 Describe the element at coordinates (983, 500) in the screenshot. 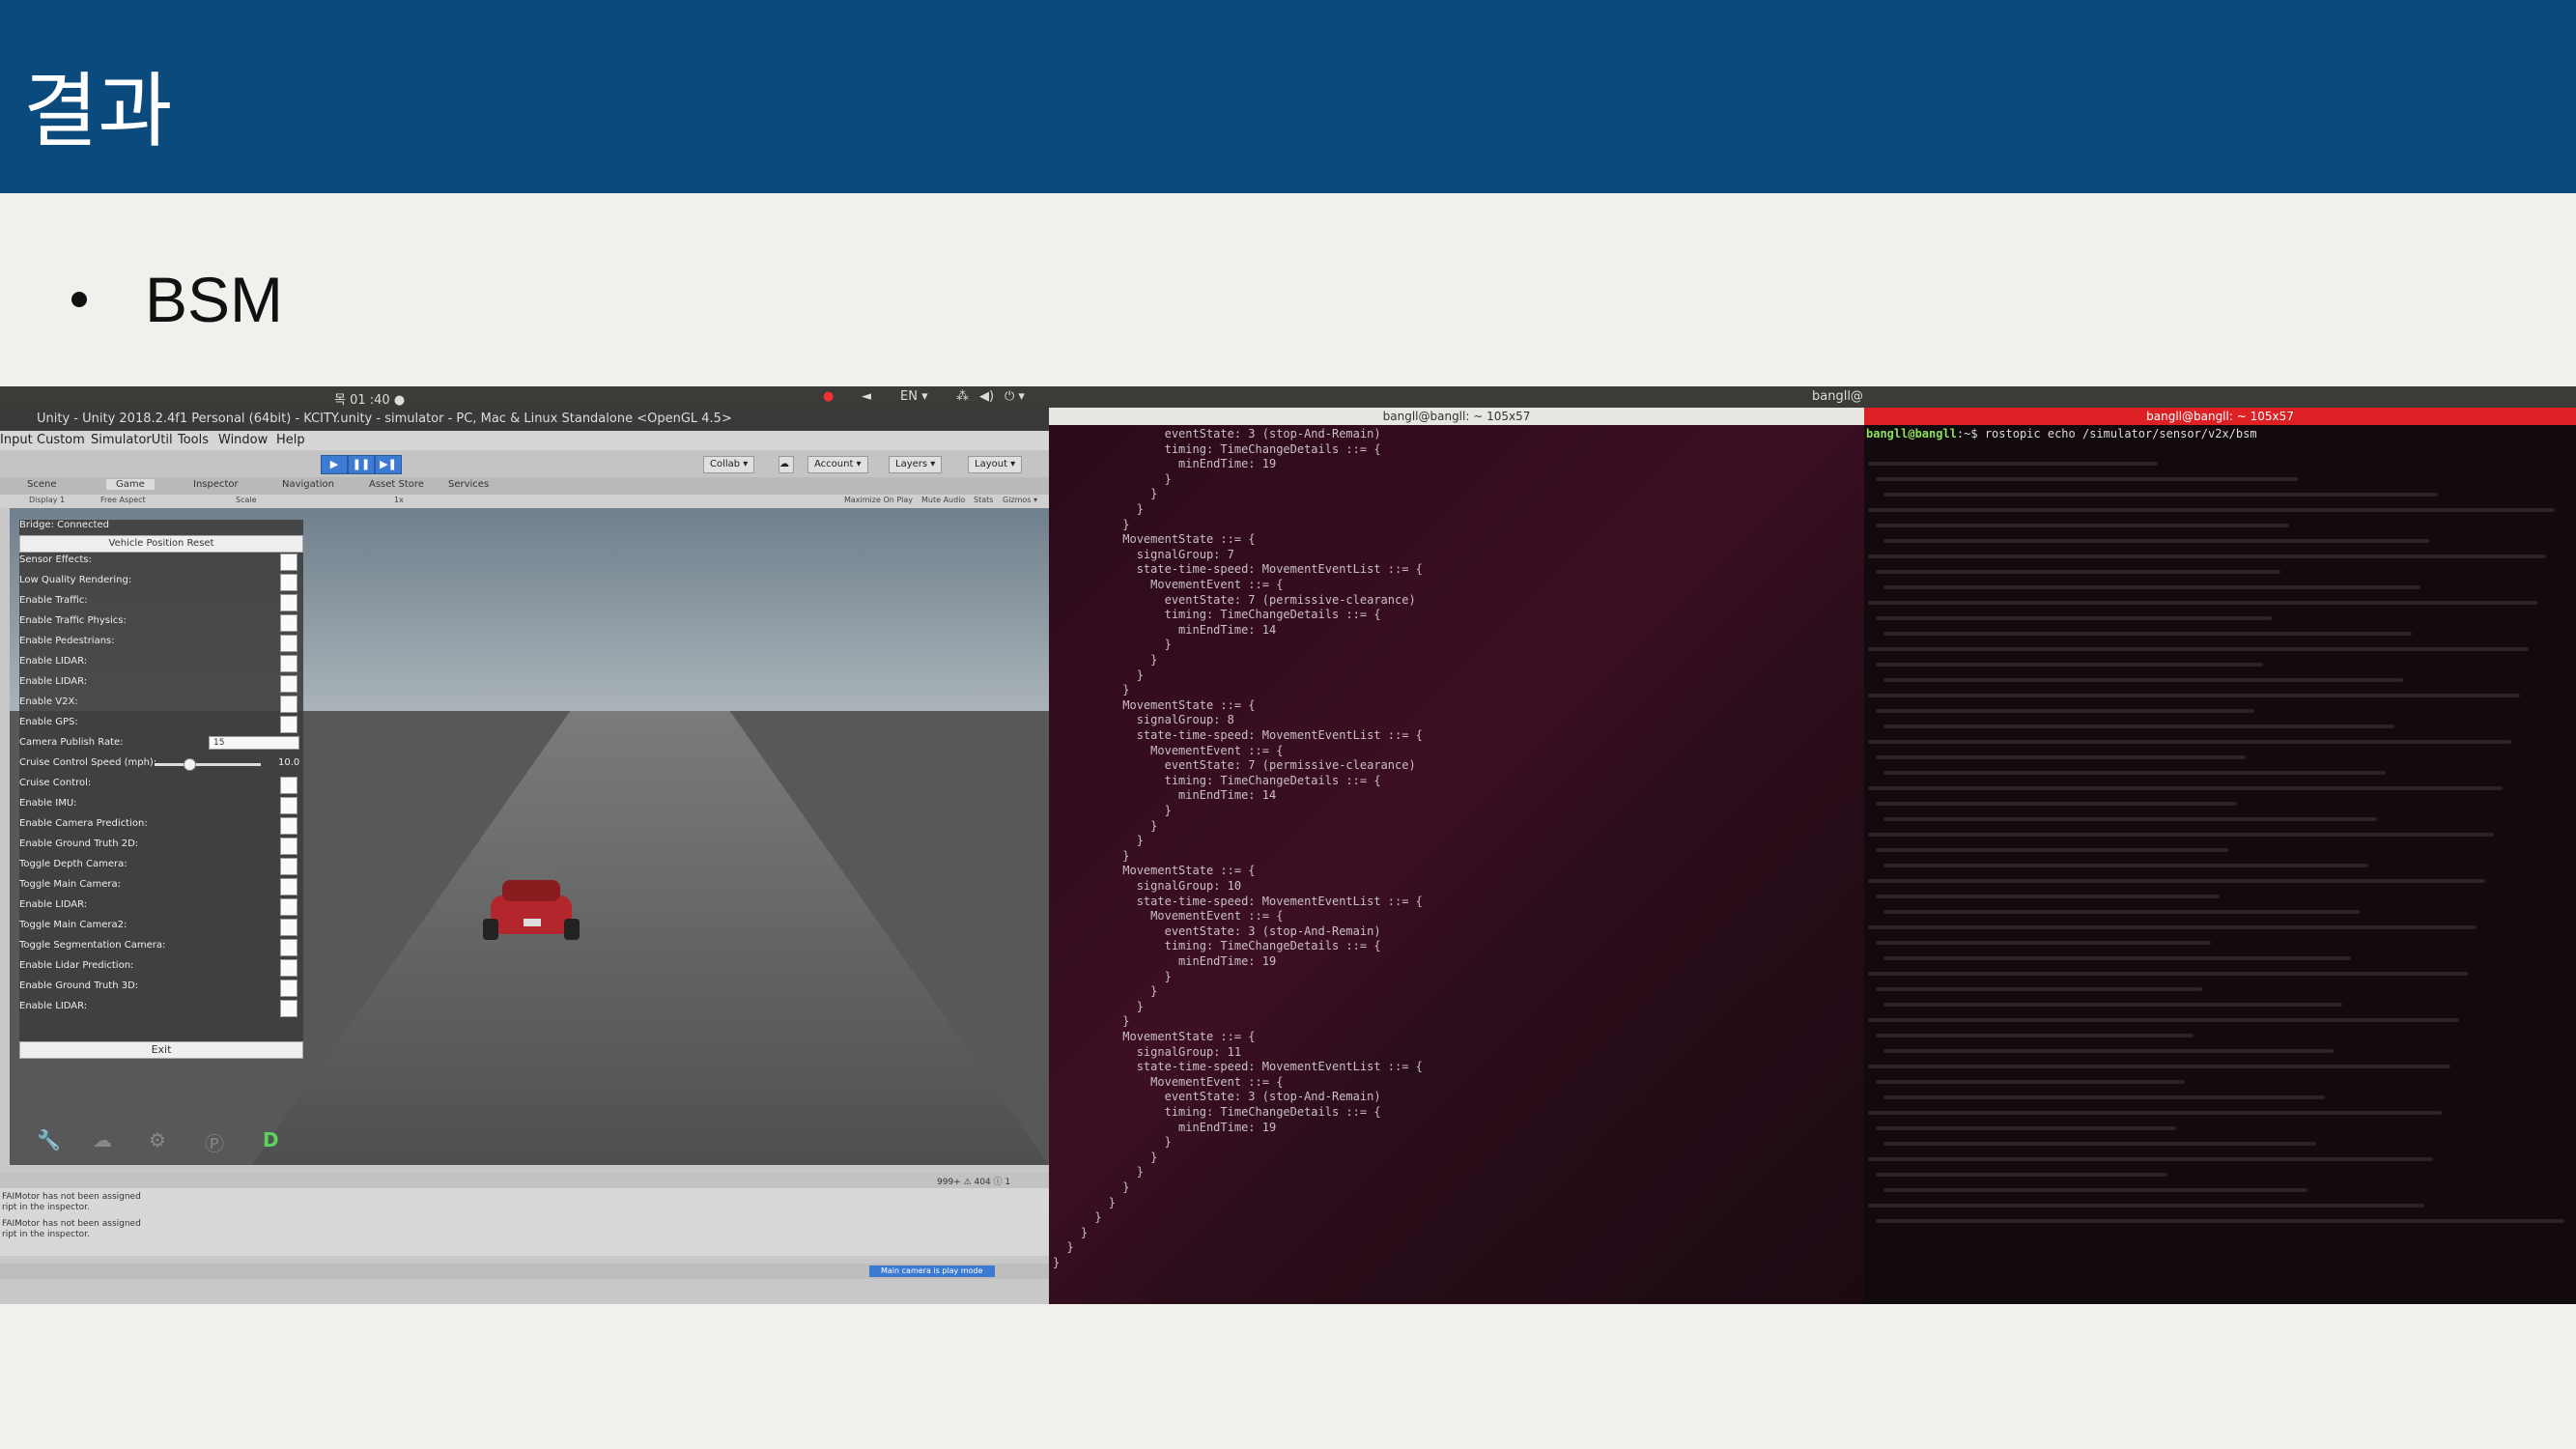

I see `stats-toggle: Stats` at that location.